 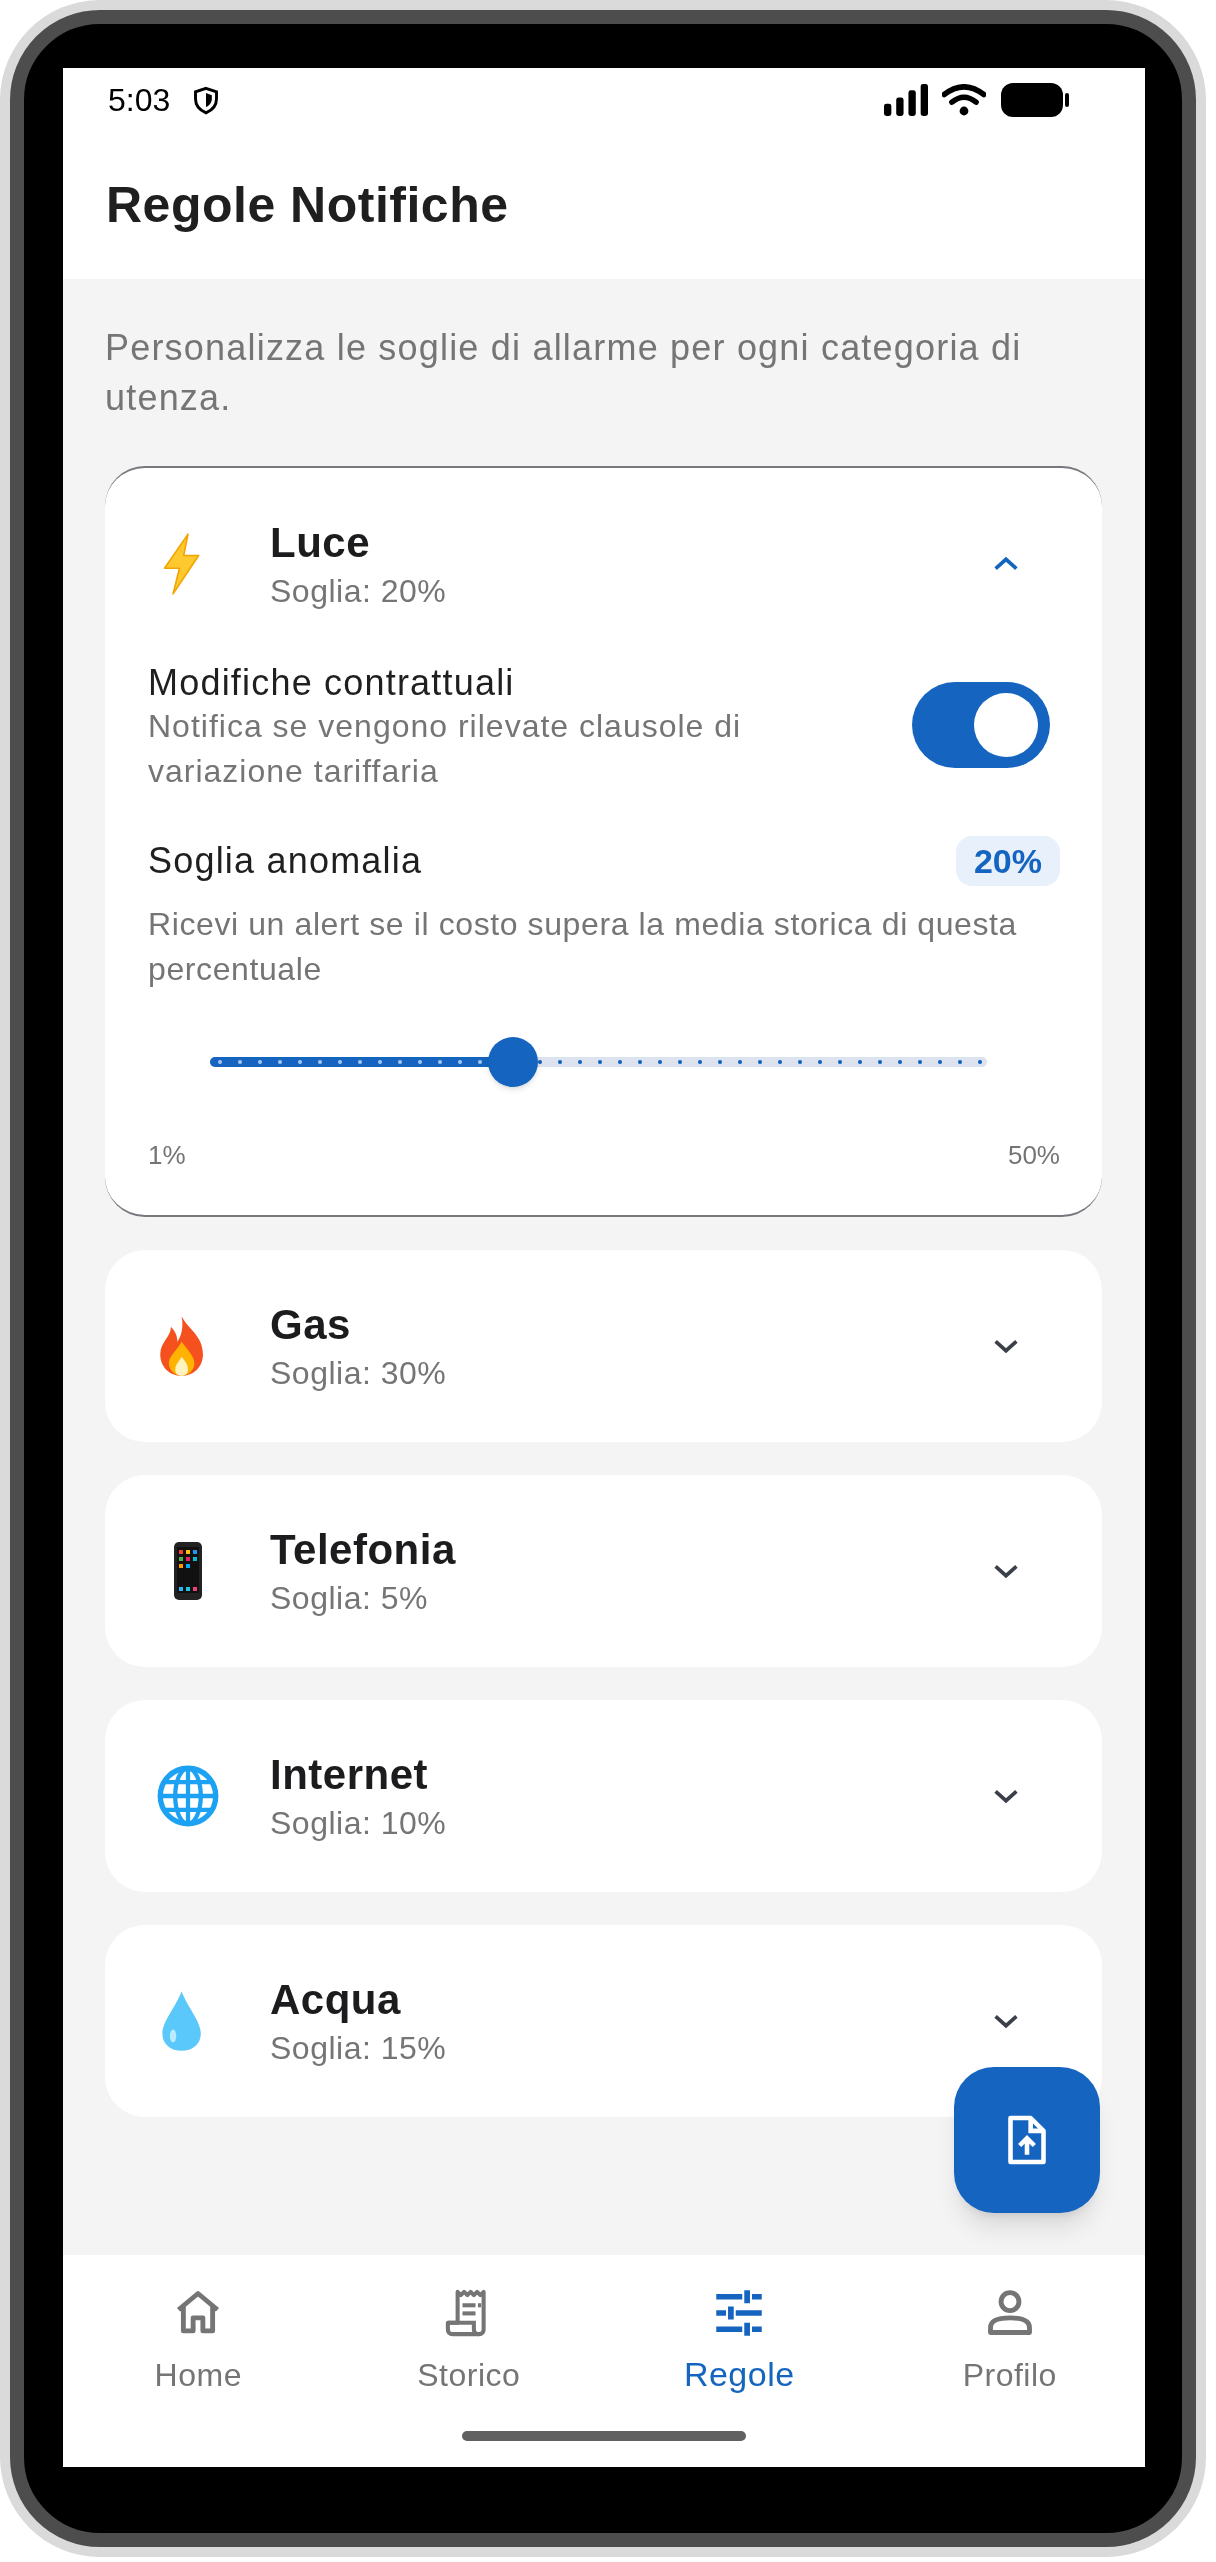 What do you see at coordinates (1007, 861) in the screenshot?
I see `value-badge: 20%` at bounding box center [1007, 861].